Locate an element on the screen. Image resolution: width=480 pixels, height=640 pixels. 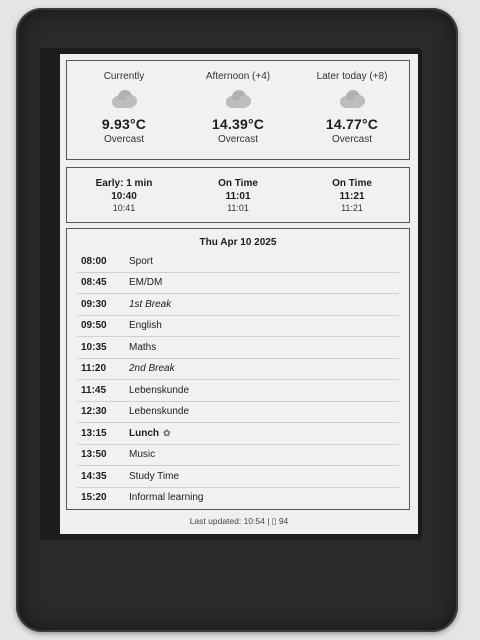
schedule-row: 13:50 Music is located at coordinates (238, 455).